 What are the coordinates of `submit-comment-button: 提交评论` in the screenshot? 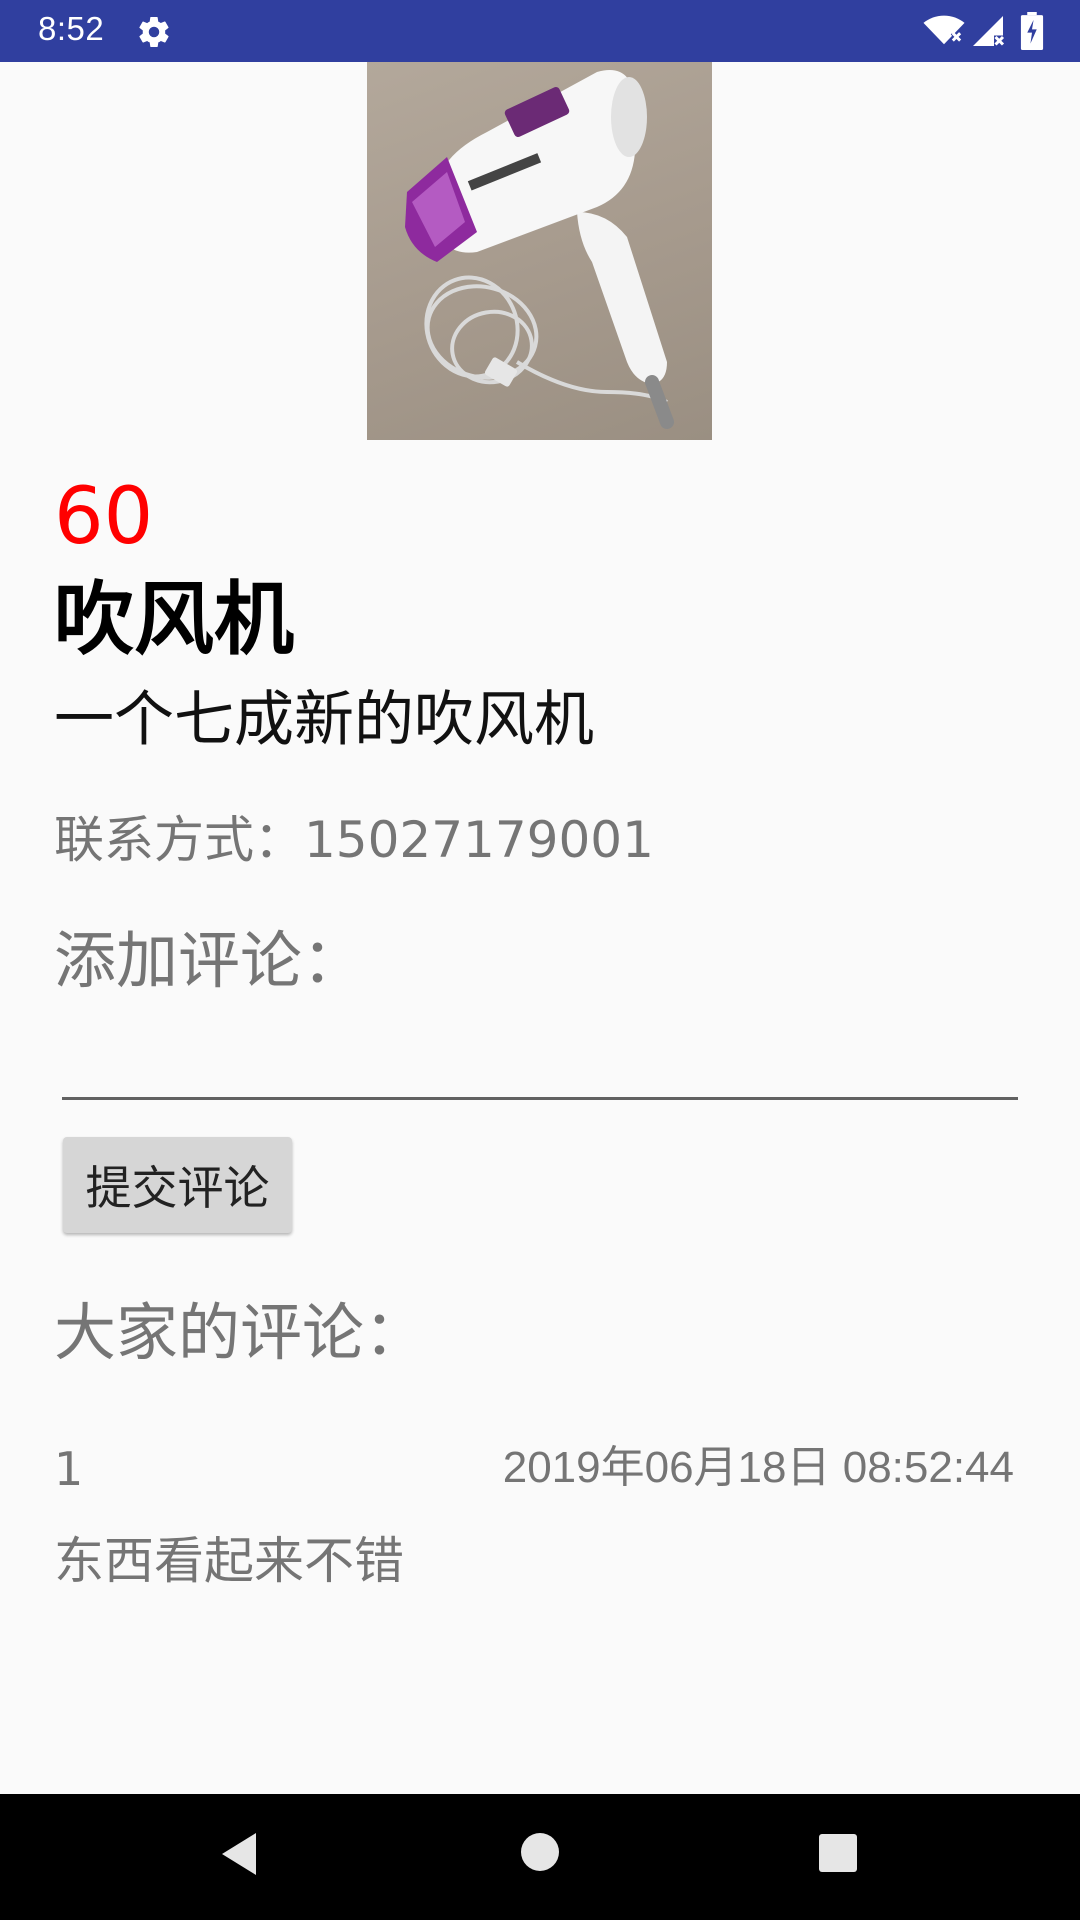 It's located at (177, 1185).